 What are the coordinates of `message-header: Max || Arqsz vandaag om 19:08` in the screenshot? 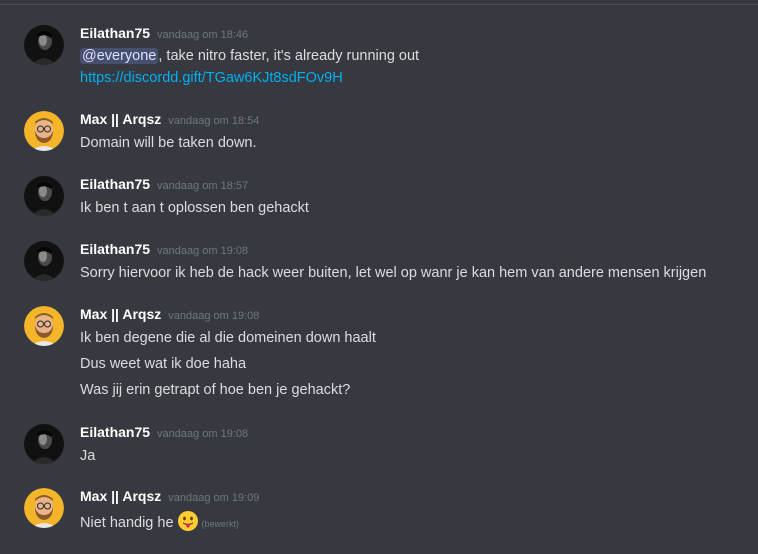 It's located at (169, 315).